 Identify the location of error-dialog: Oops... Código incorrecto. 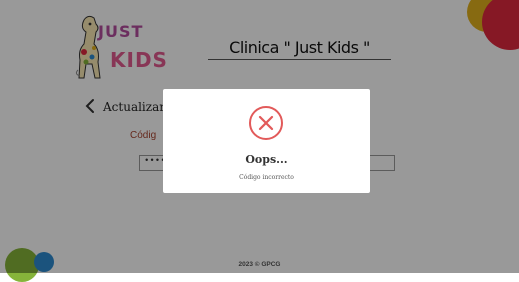
(266, 141).